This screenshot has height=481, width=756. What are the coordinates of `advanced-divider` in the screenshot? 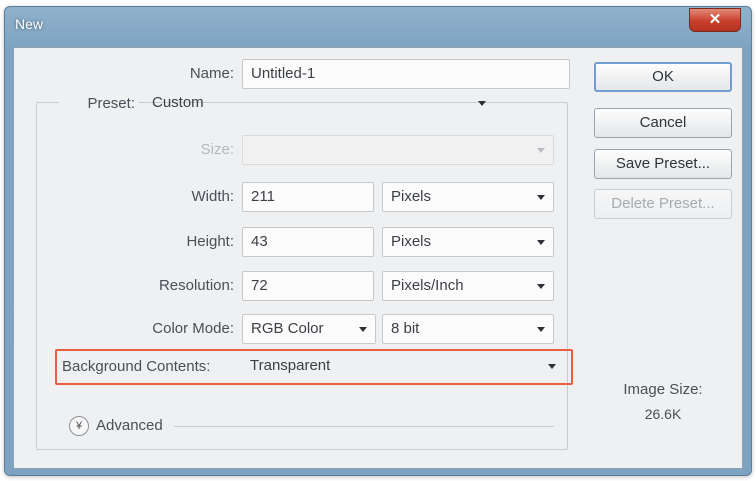 It's located at (364, 426).